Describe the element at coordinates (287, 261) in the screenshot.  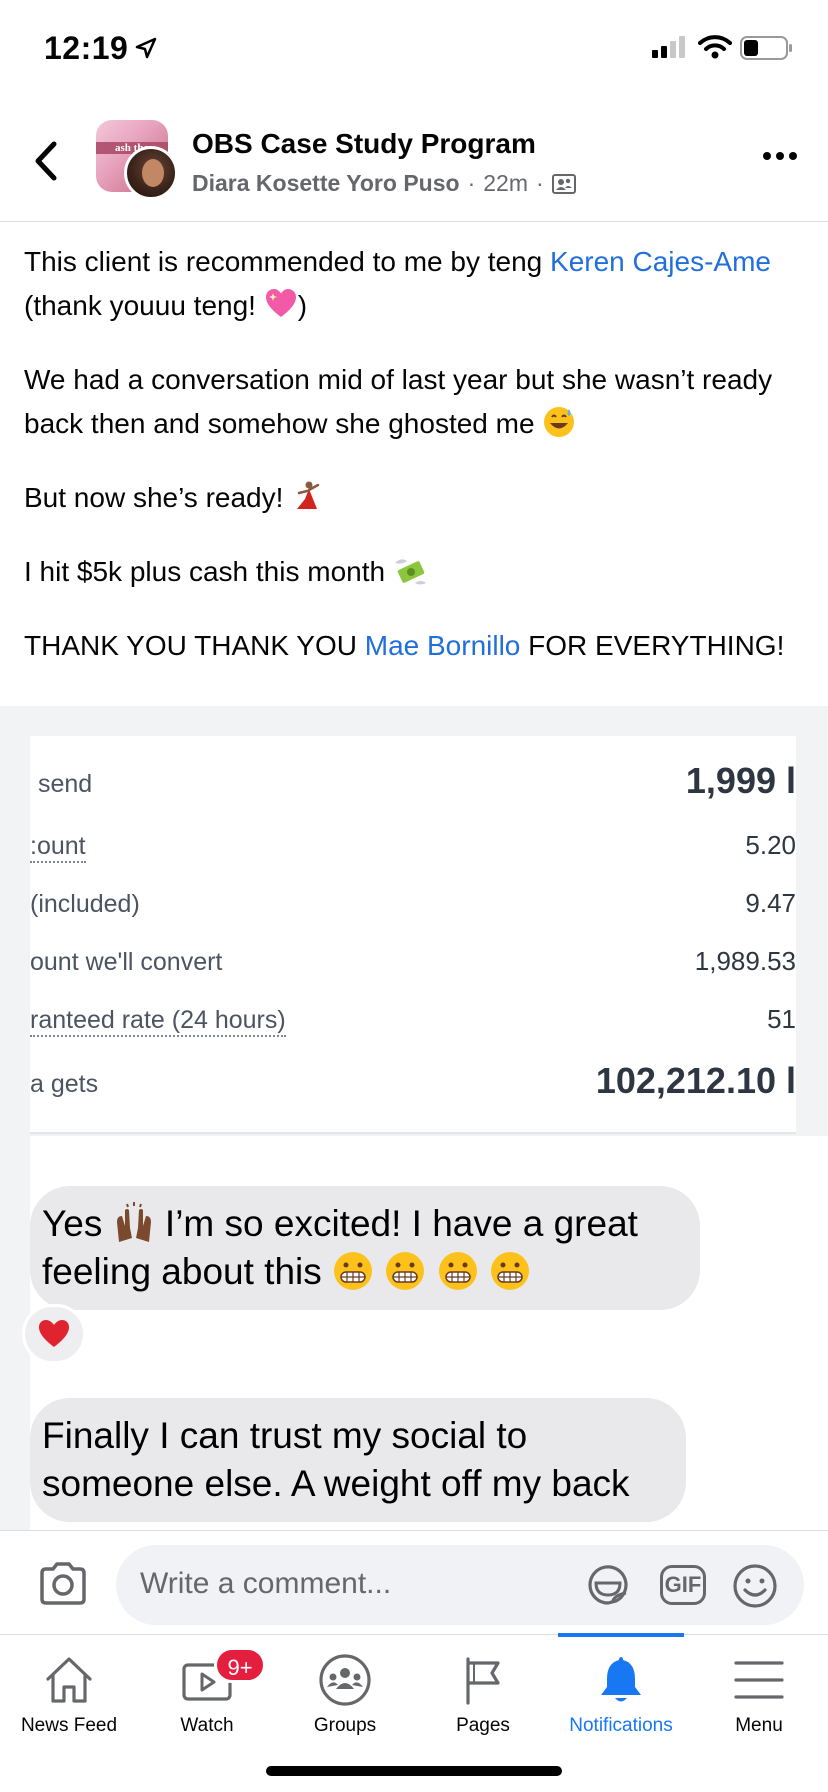
I see `post-text-1: This client is recommended to me by teng` at that location.